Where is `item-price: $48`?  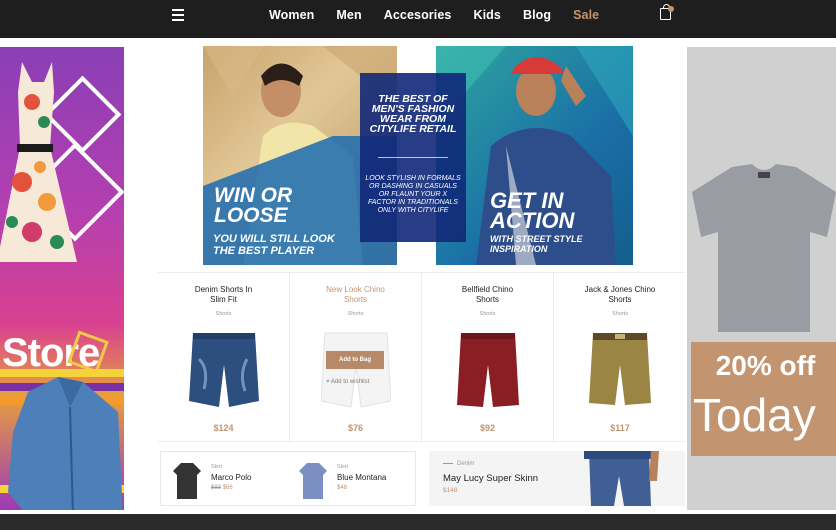 item-price: $48 is located at coordinates (342, 488).